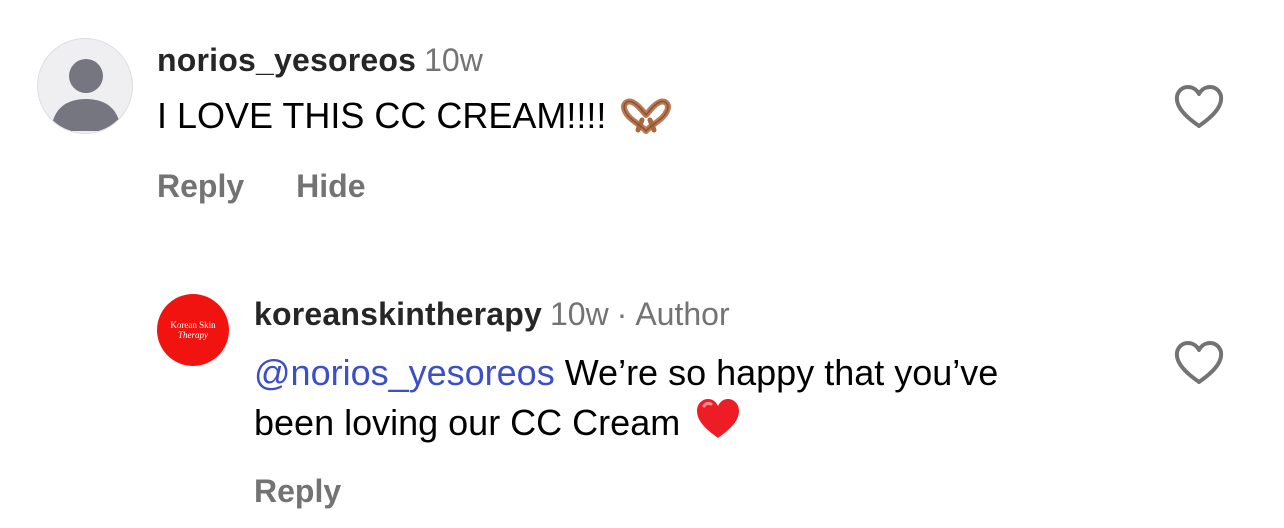  What do you see at coordinates (404, 372) in the screenshot?
I see `mention-link: @norios_yesoreos` at bounding box center [404, 372].